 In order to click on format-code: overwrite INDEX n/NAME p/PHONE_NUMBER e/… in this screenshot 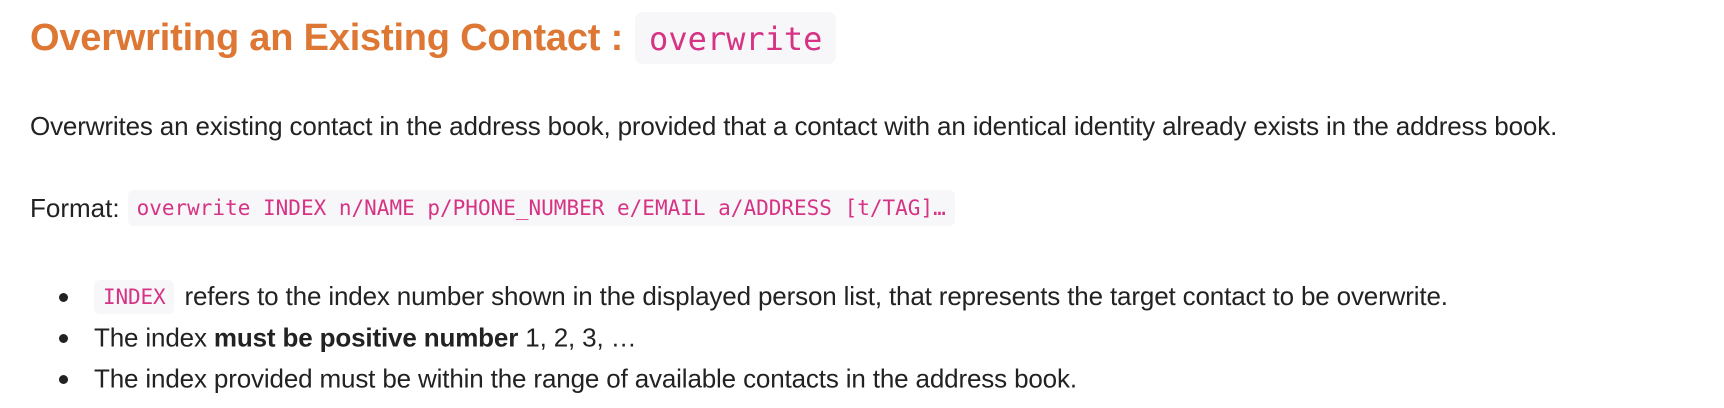, I will do `click(541, 208)`.